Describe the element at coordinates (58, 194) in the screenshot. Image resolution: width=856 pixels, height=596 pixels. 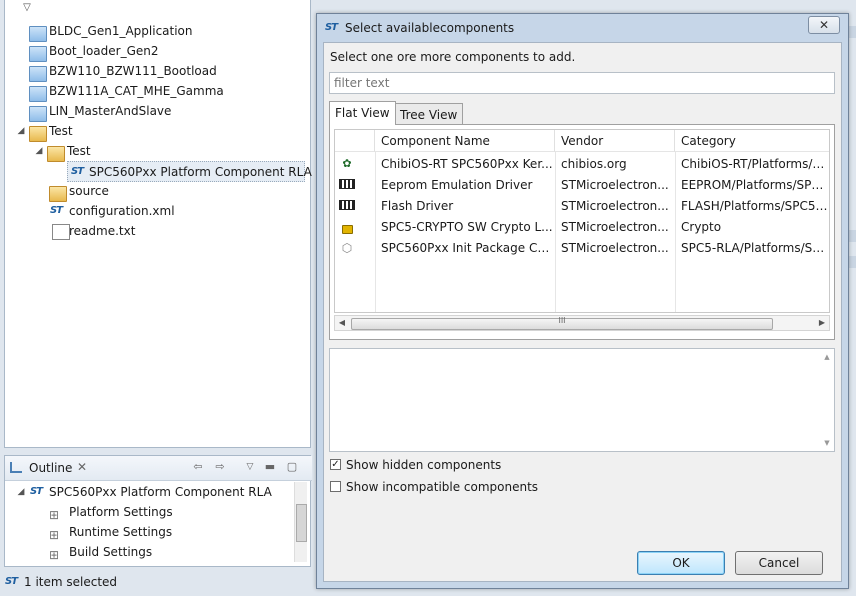
I see `source-folder-icon` at that location.